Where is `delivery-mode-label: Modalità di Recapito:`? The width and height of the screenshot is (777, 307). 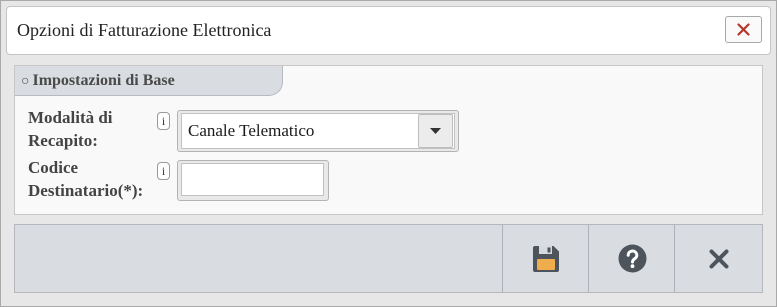
delivery-mode-label: Modalità di Recapito: is located at coordinates (70, 129).